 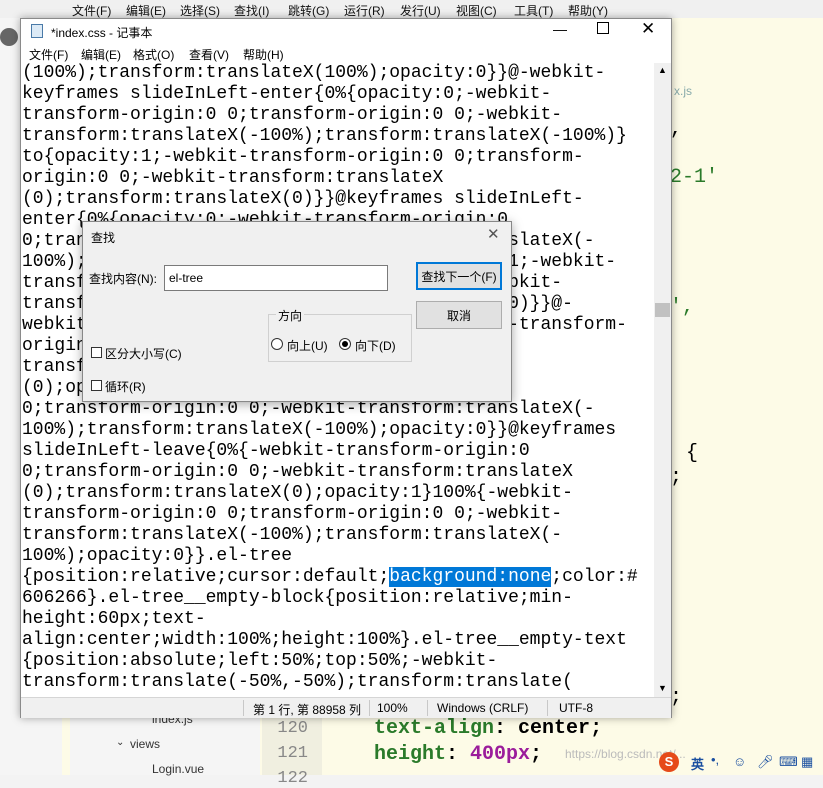 I want to click on ide-menu-tools: 工具(T), so click(x=533, y=10).